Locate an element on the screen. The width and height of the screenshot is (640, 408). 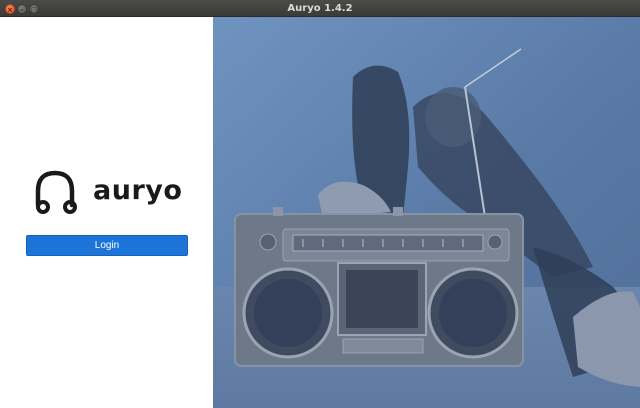
brand-logo: auryo is located at coordinates (108, 198).